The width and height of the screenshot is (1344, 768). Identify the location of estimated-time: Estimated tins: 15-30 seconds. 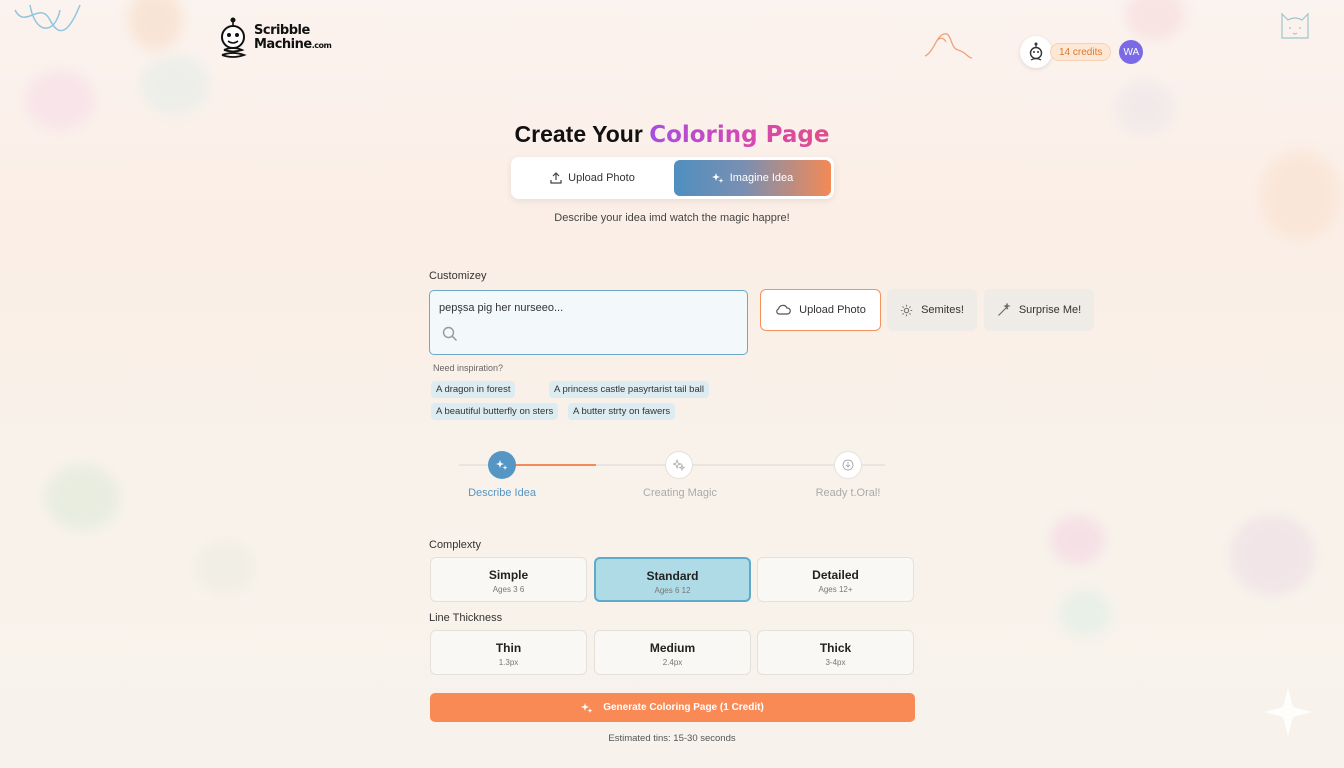
(672, 738).